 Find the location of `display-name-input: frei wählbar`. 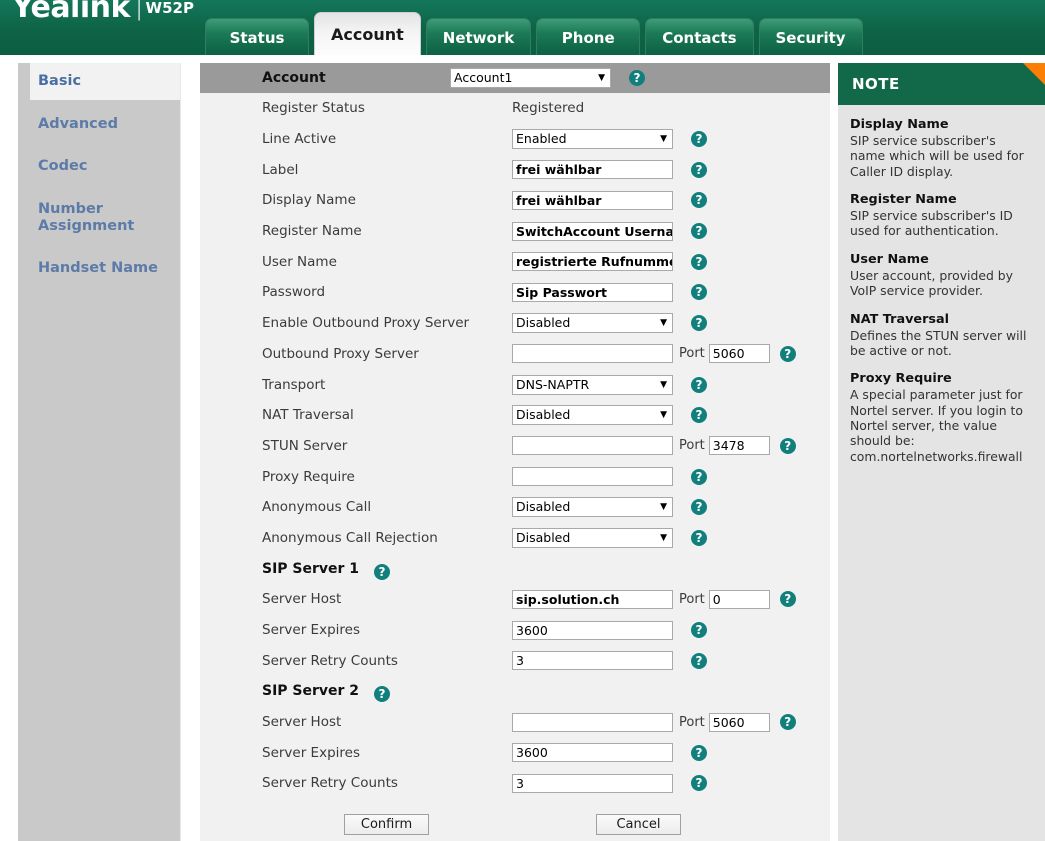

display-name-input: frei wählbar is located at coordinates (592, 200).